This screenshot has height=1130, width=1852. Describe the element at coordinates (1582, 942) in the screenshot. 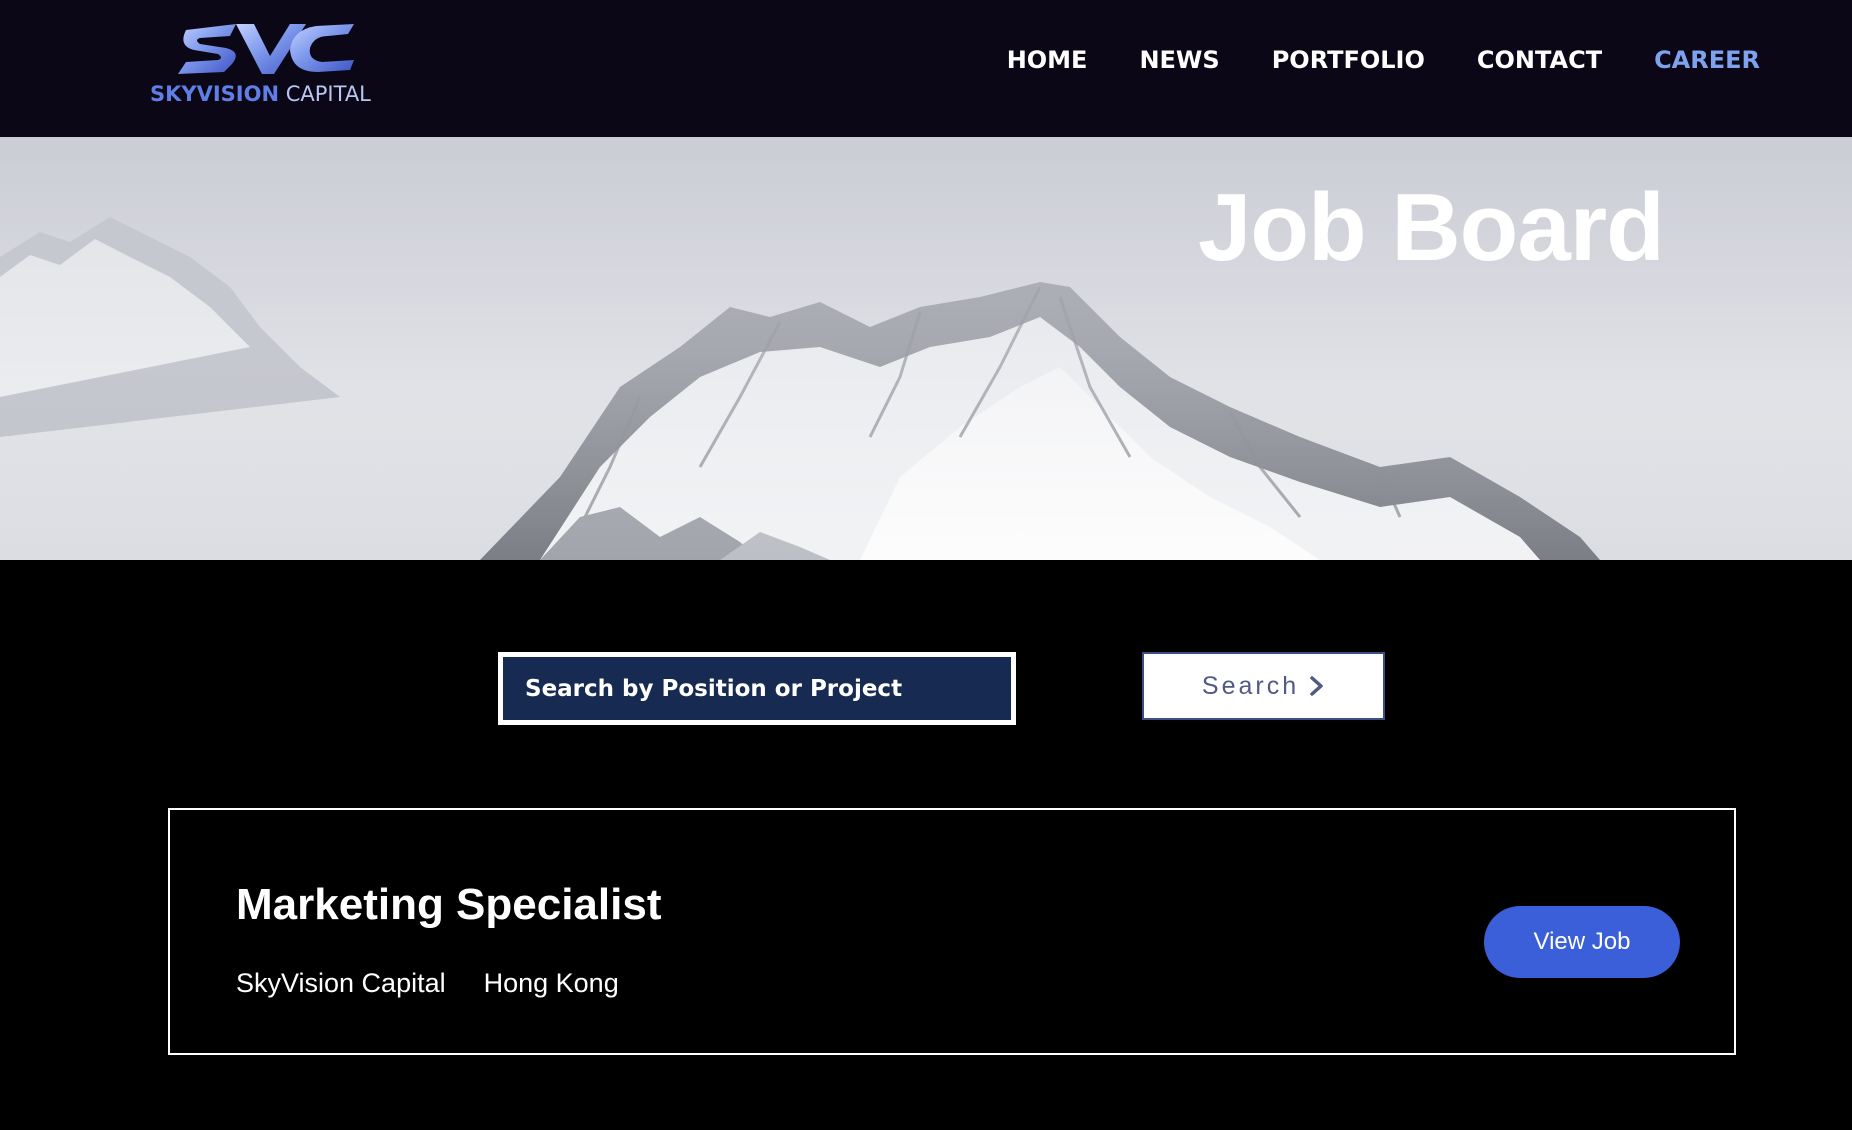

I see `view-job-button: View Job` at that location.